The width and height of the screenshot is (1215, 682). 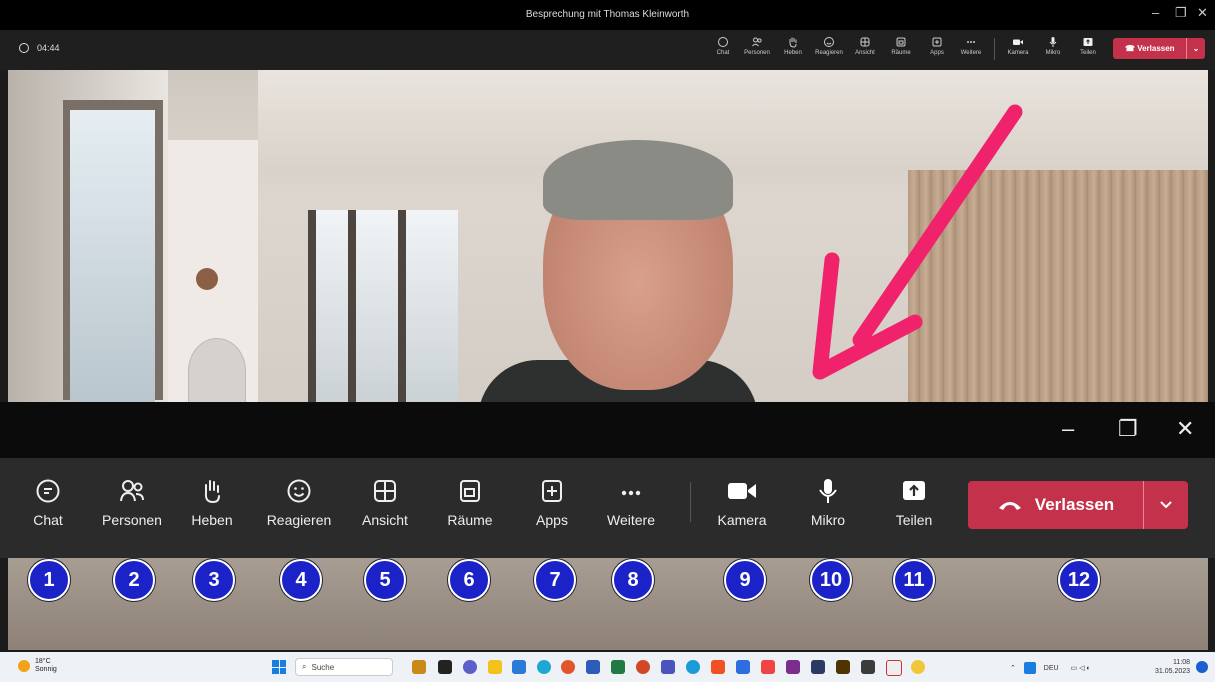 I want to click on microphone-tray-icon, so click(x=1029, y=668).